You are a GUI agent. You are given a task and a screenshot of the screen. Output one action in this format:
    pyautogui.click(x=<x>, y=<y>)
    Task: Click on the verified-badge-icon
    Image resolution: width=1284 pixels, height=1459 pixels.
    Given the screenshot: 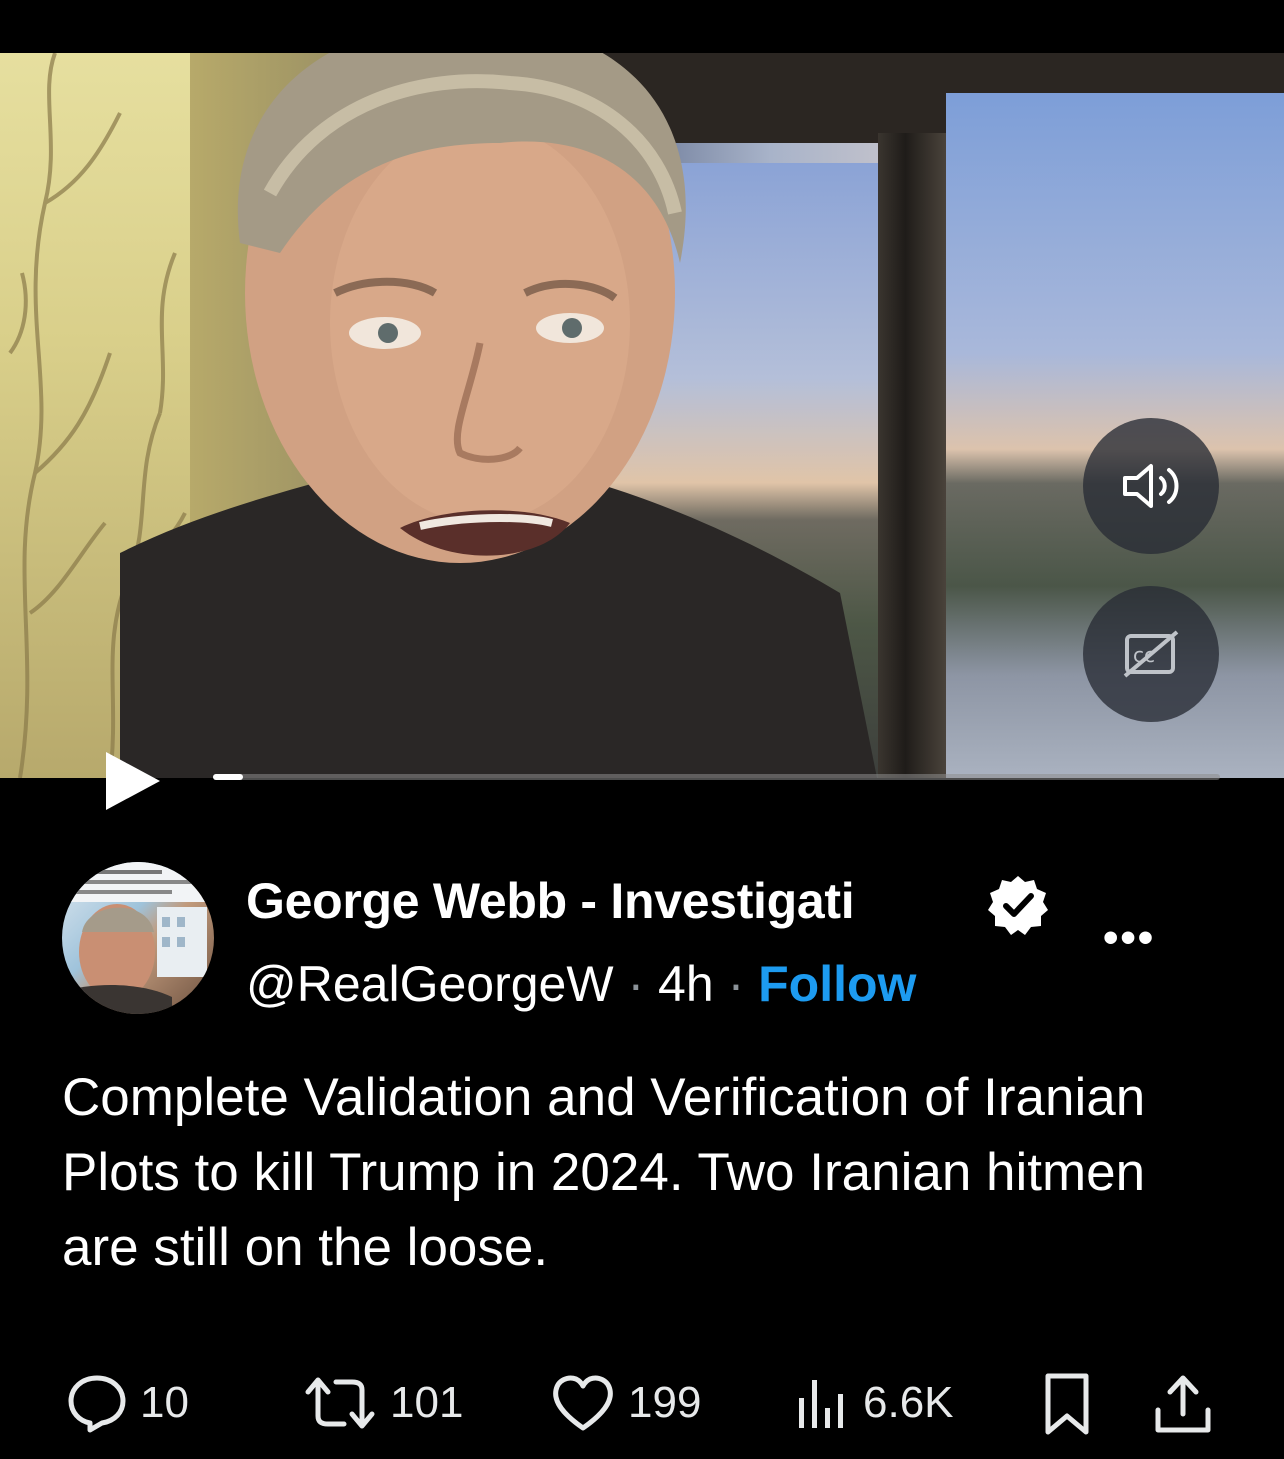 What is the action you would take?
    pyautogui.click(x=1018, y=905)
    